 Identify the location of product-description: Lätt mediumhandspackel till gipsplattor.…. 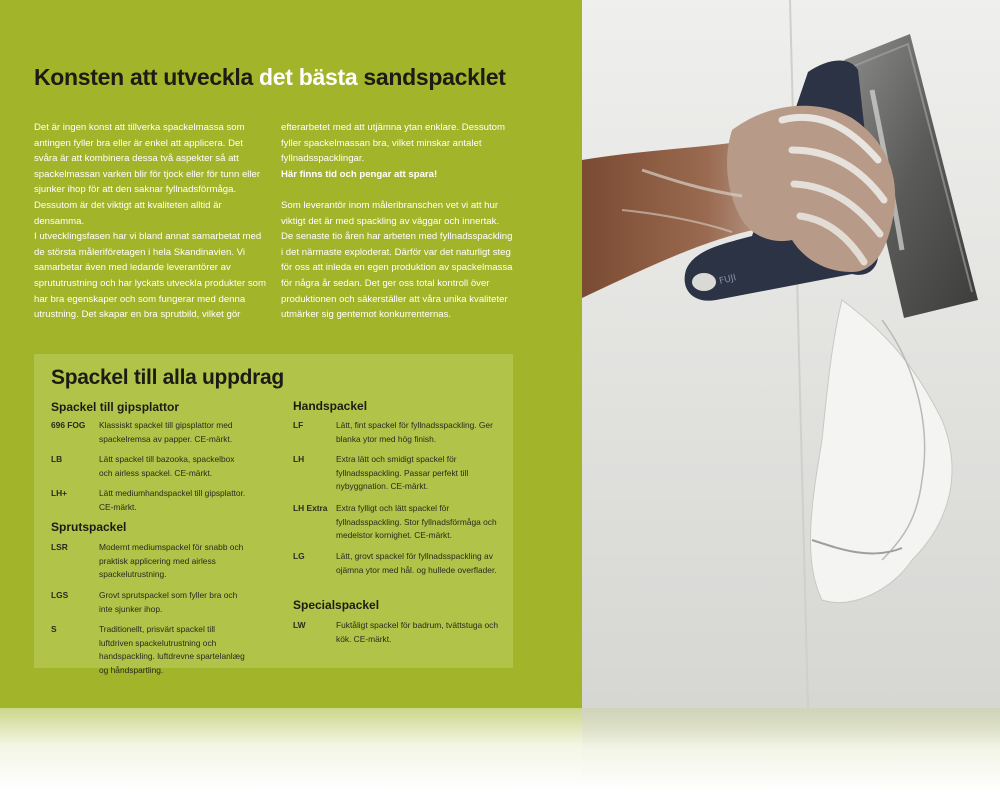
(172, 500).